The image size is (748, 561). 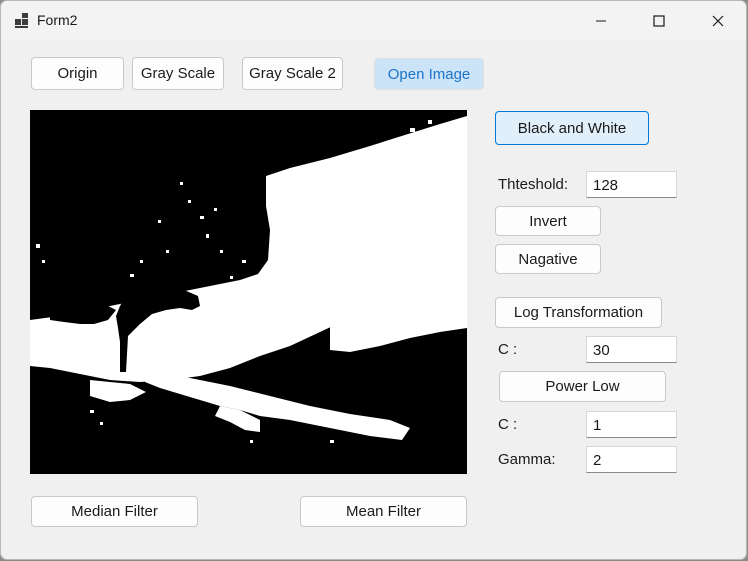 I want to click on maximize-button, so click(x=659, y=21).